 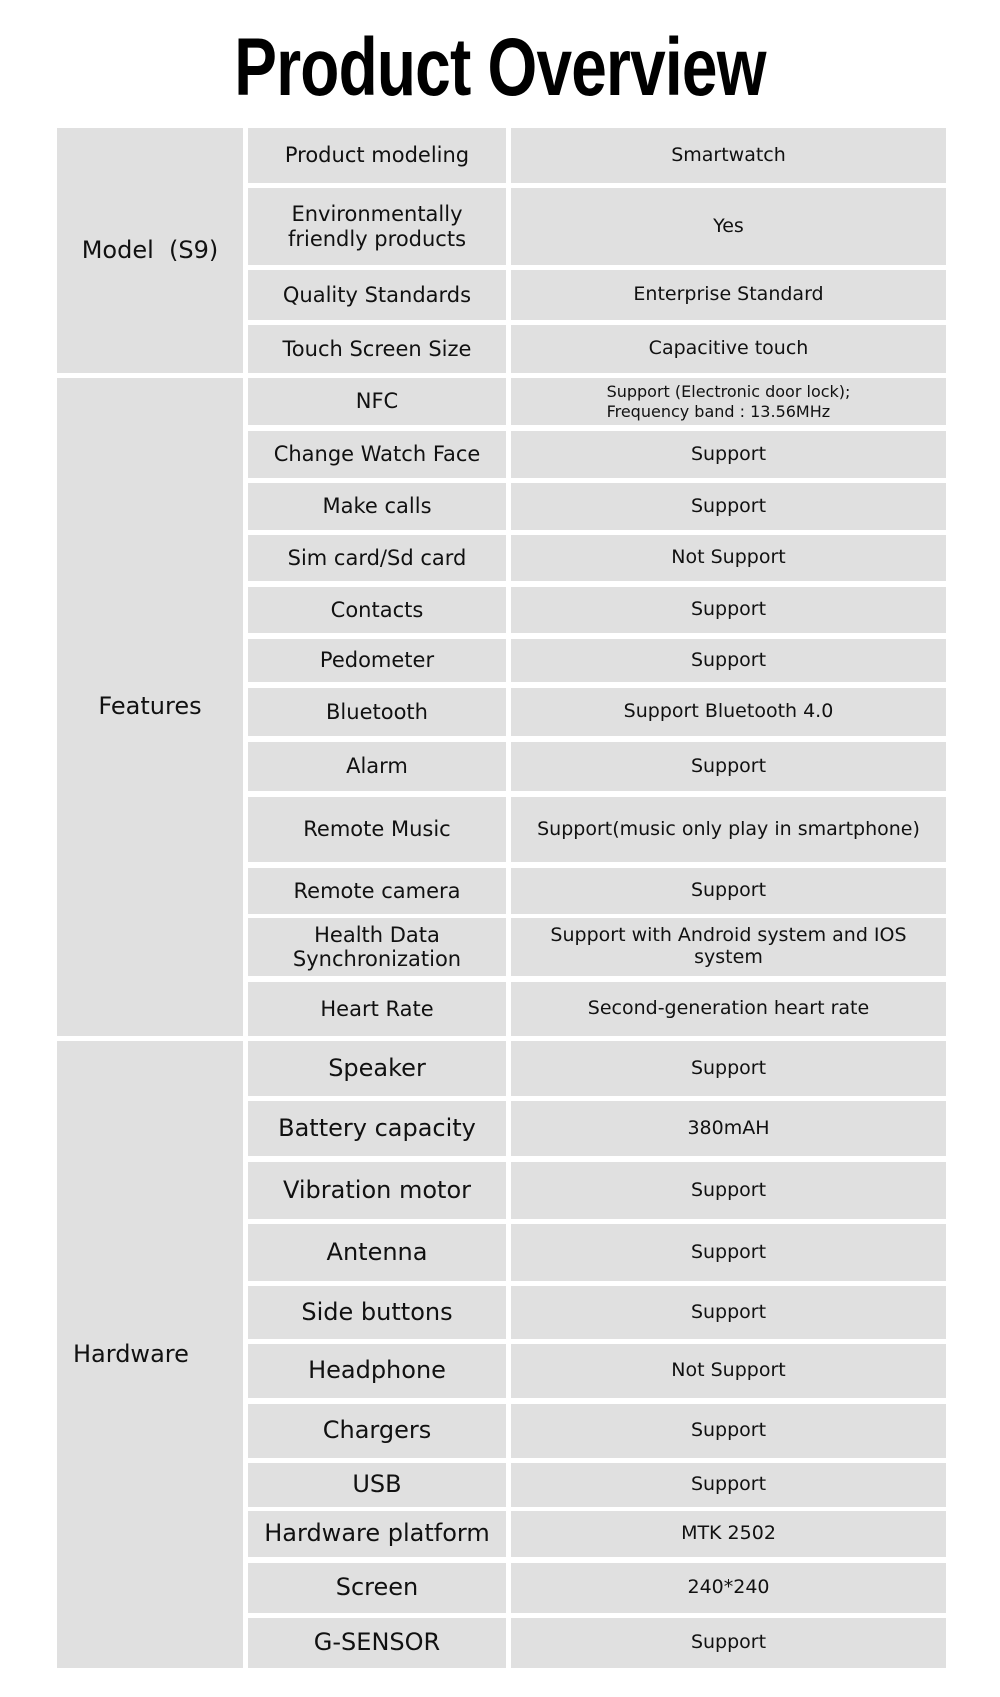 I want to click on spec-value-text: Smartwatch, so click(x=728, y=154).